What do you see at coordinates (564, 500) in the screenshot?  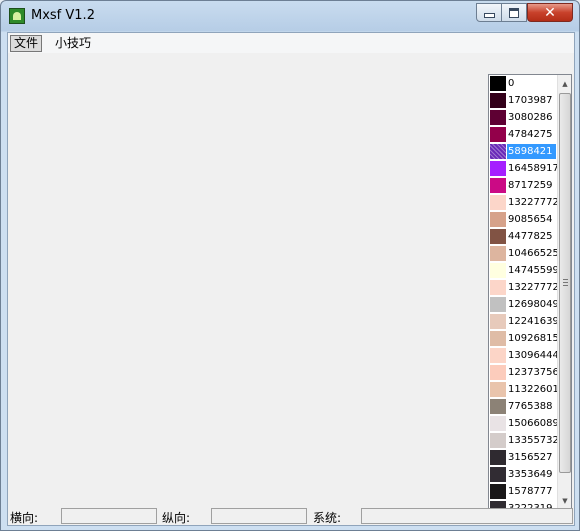 I see `scroll-down-arrow-icon: ▼` at bounding box center [564, 500].